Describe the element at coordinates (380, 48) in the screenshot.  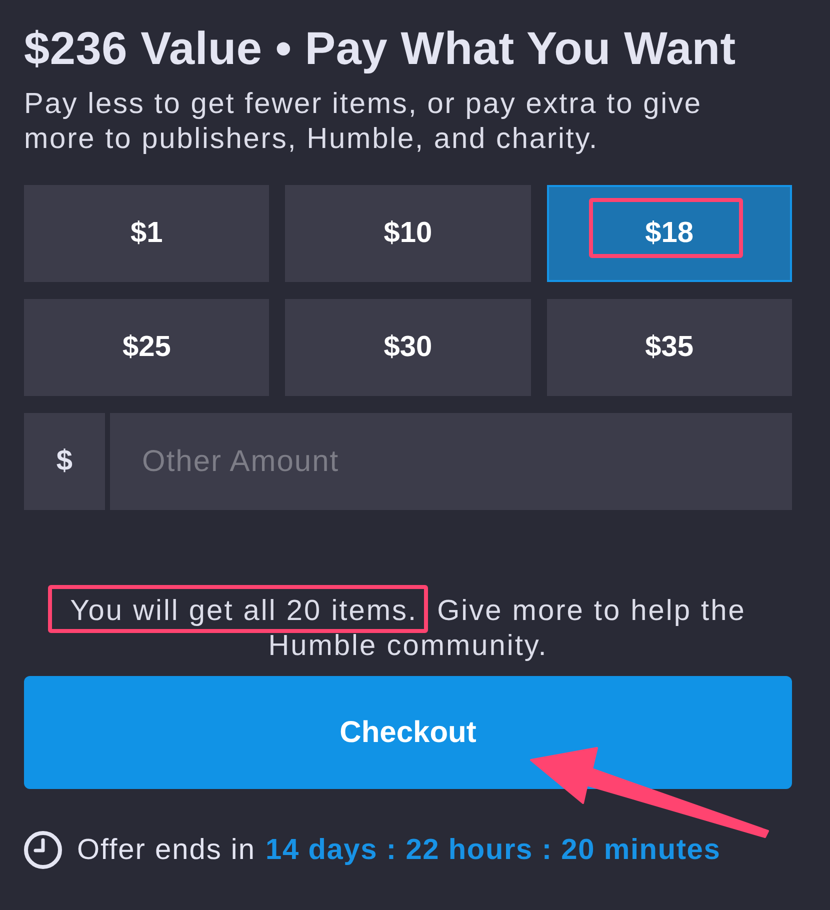
I see `page-title: $236 Value • Pay What You Want` at that location.